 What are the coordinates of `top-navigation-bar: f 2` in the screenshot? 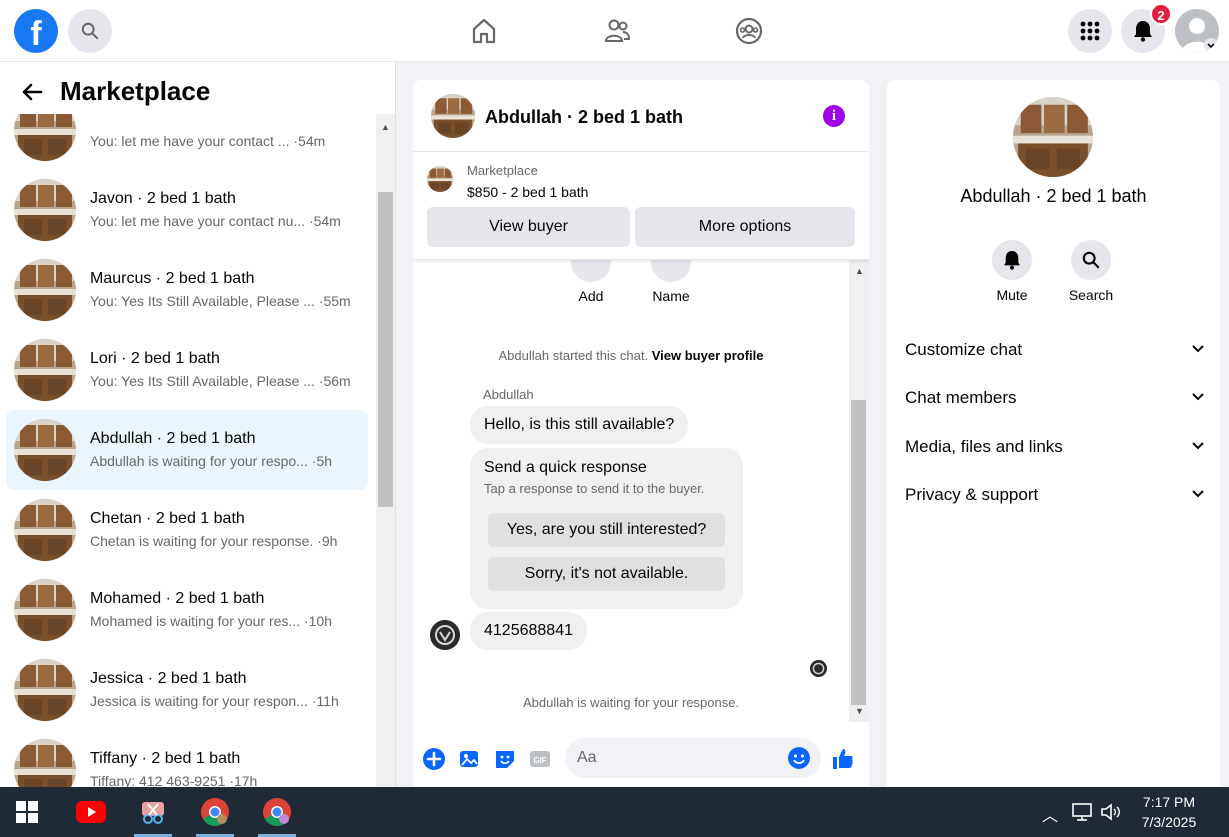 It's located at (614, 31).